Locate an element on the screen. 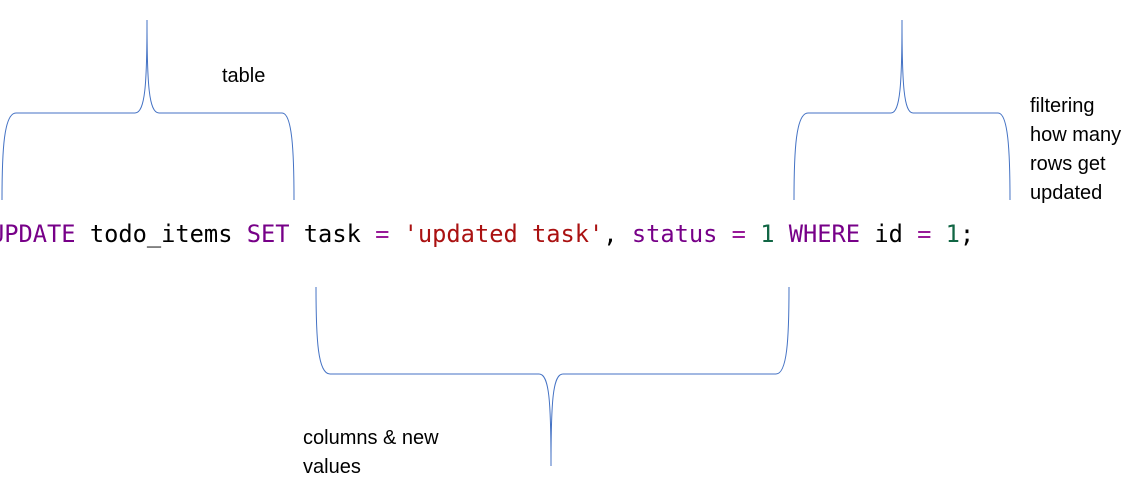 The image size is (1136, 504). sql-table-name: todo_items is located at coordinates (161, 234).